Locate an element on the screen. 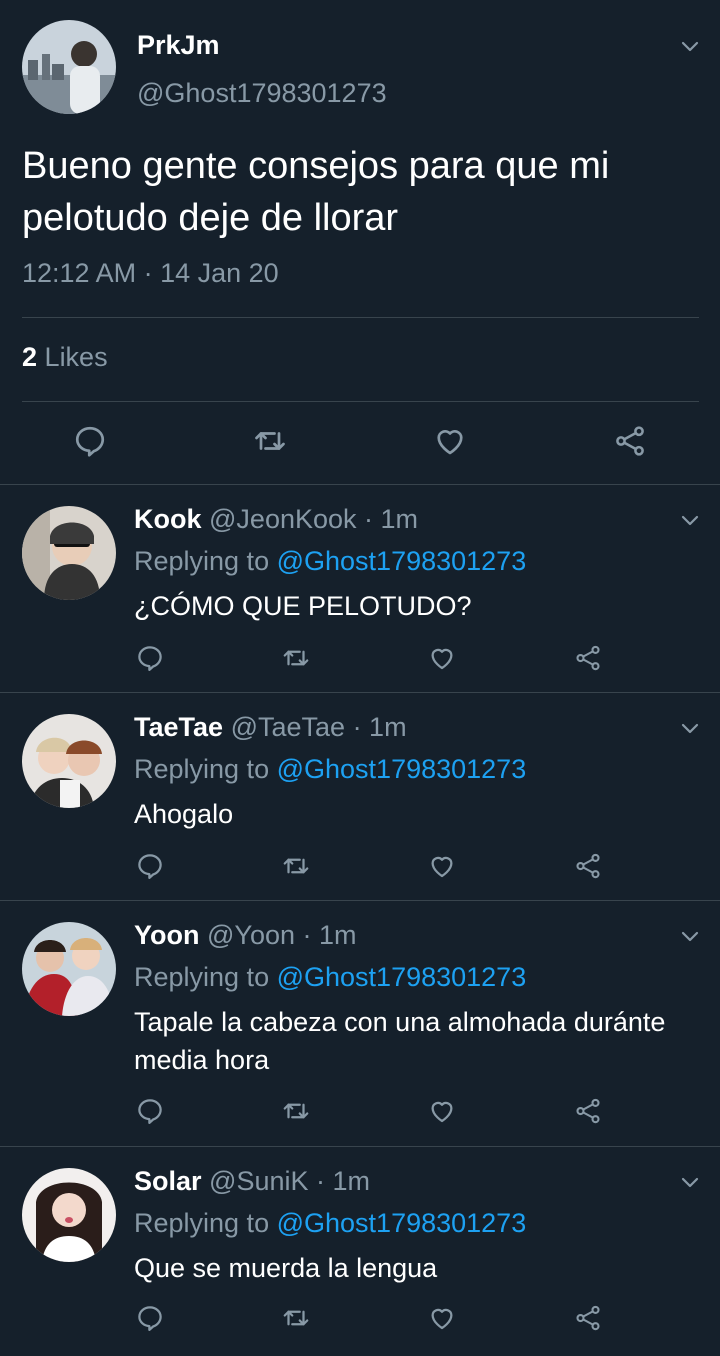 The height and width of the screenshot is (1356, 720). reply-header: Yoon @Yoon · 1m is located at coordinates (245, 935).